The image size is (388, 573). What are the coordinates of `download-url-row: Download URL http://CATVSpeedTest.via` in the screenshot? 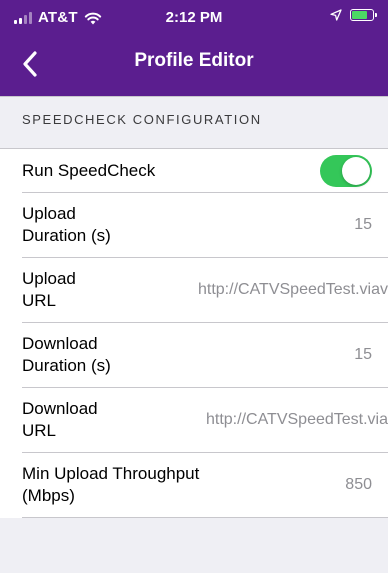 It's located at (205, 420).